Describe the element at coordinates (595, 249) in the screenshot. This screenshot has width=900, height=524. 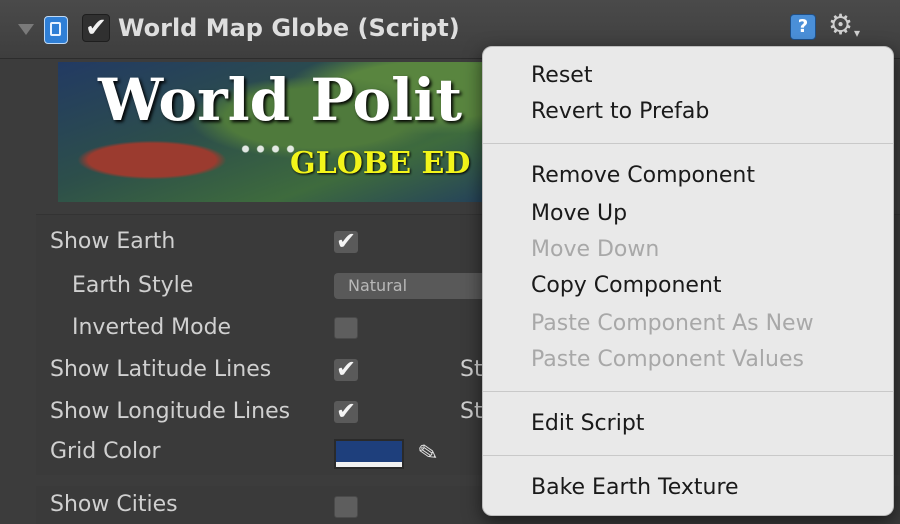
I see `menu-item-move-down: Move Down` at that location.